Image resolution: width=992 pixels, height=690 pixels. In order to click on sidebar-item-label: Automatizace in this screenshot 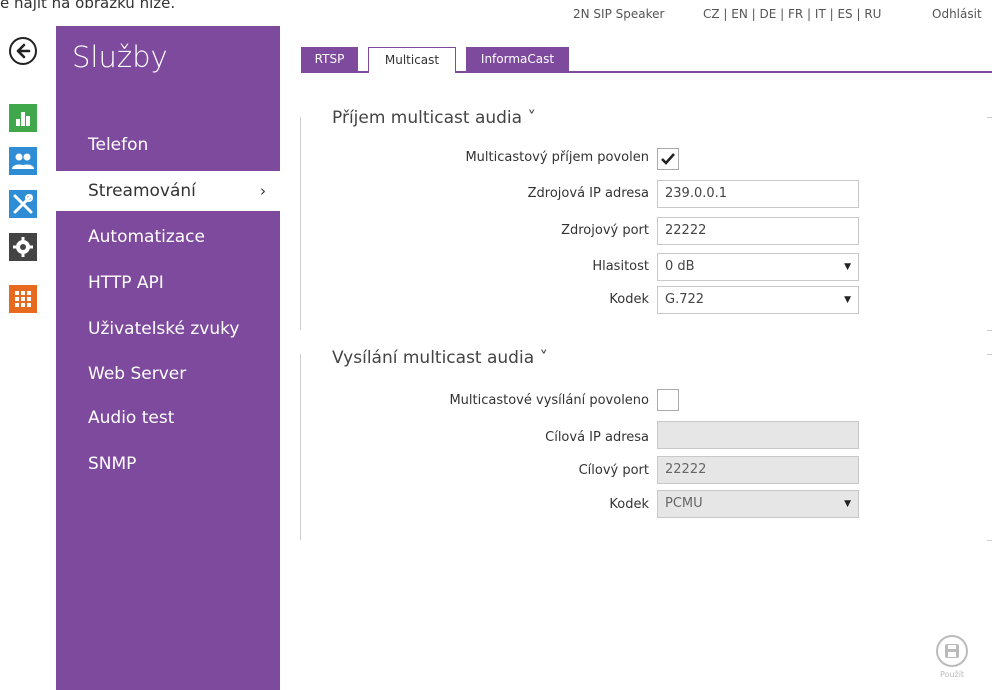, I will do `click(146, 237)`.